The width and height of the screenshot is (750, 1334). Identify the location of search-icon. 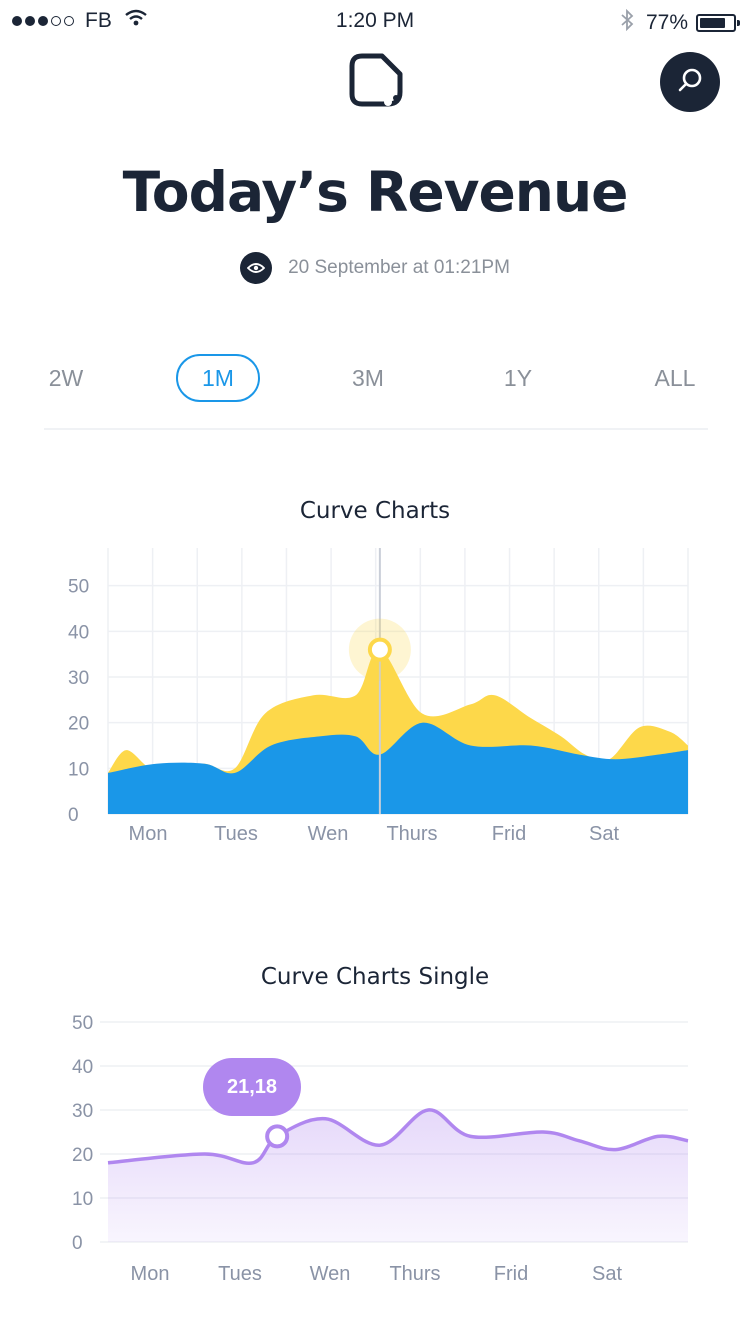
(690, 82).